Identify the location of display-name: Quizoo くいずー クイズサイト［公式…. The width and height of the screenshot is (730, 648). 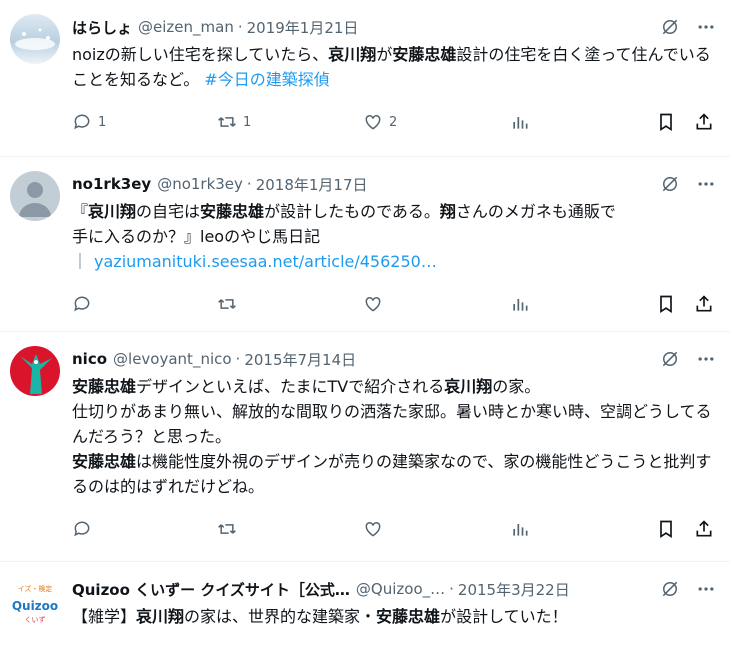
(211, 589).